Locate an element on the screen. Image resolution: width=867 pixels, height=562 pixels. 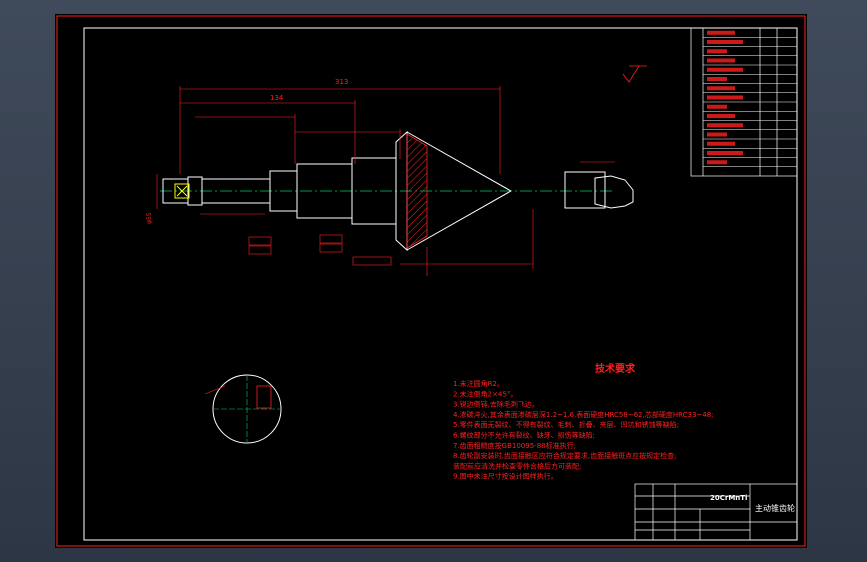
left-length-dim: 134 is located at coordinates (277, 98).